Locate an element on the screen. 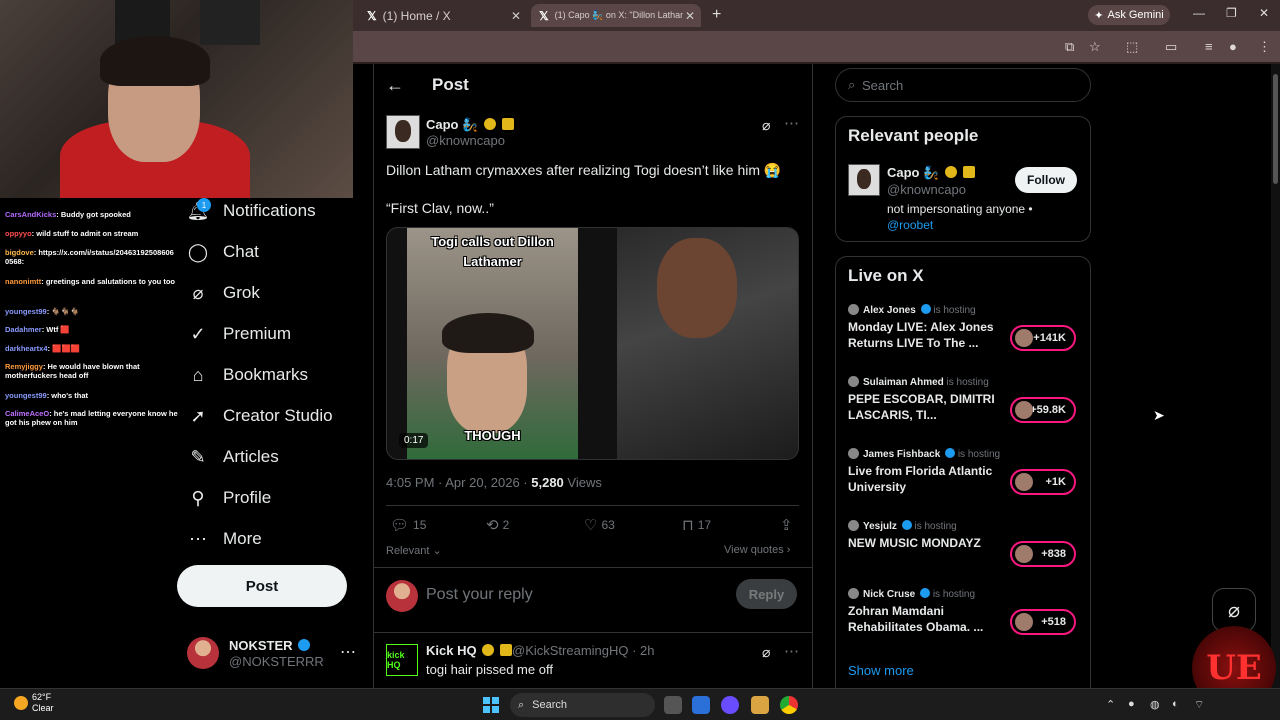 Image resolution: width=1280 pixels, height=720 pixels. nav-more: ⋯ More is located at coordinates (224, 539).